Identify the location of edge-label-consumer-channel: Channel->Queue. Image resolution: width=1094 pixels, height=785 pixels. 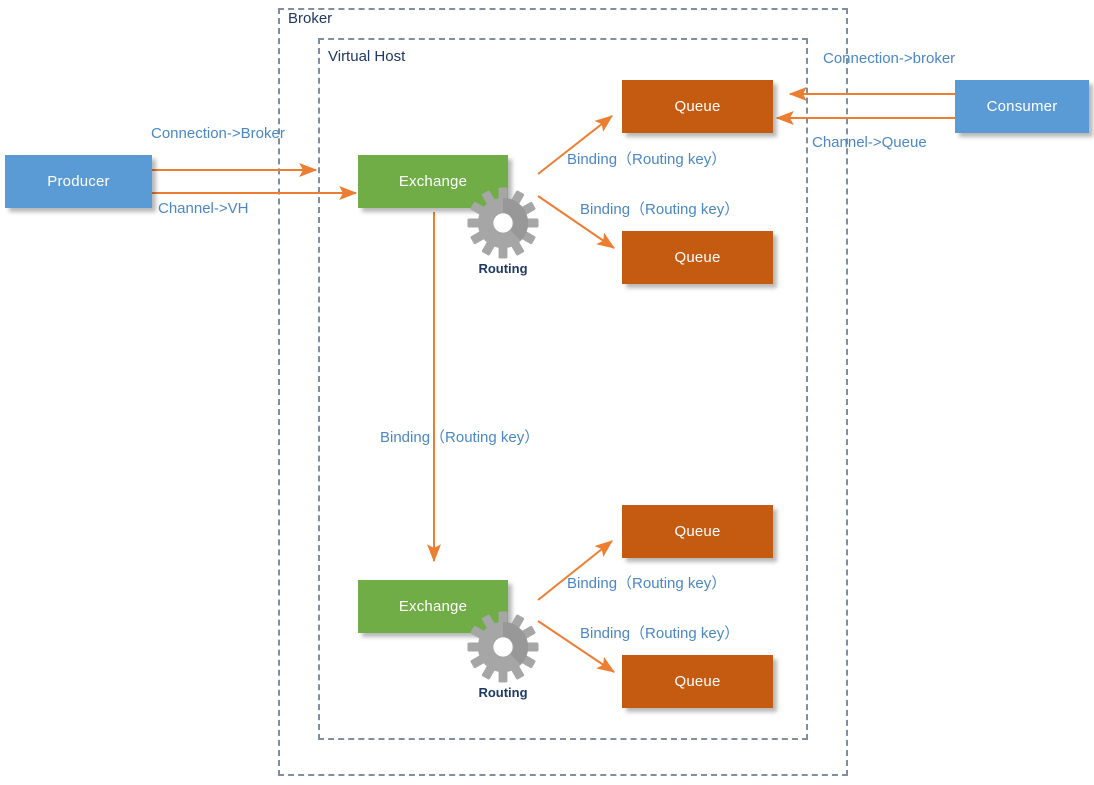
(869, 142).